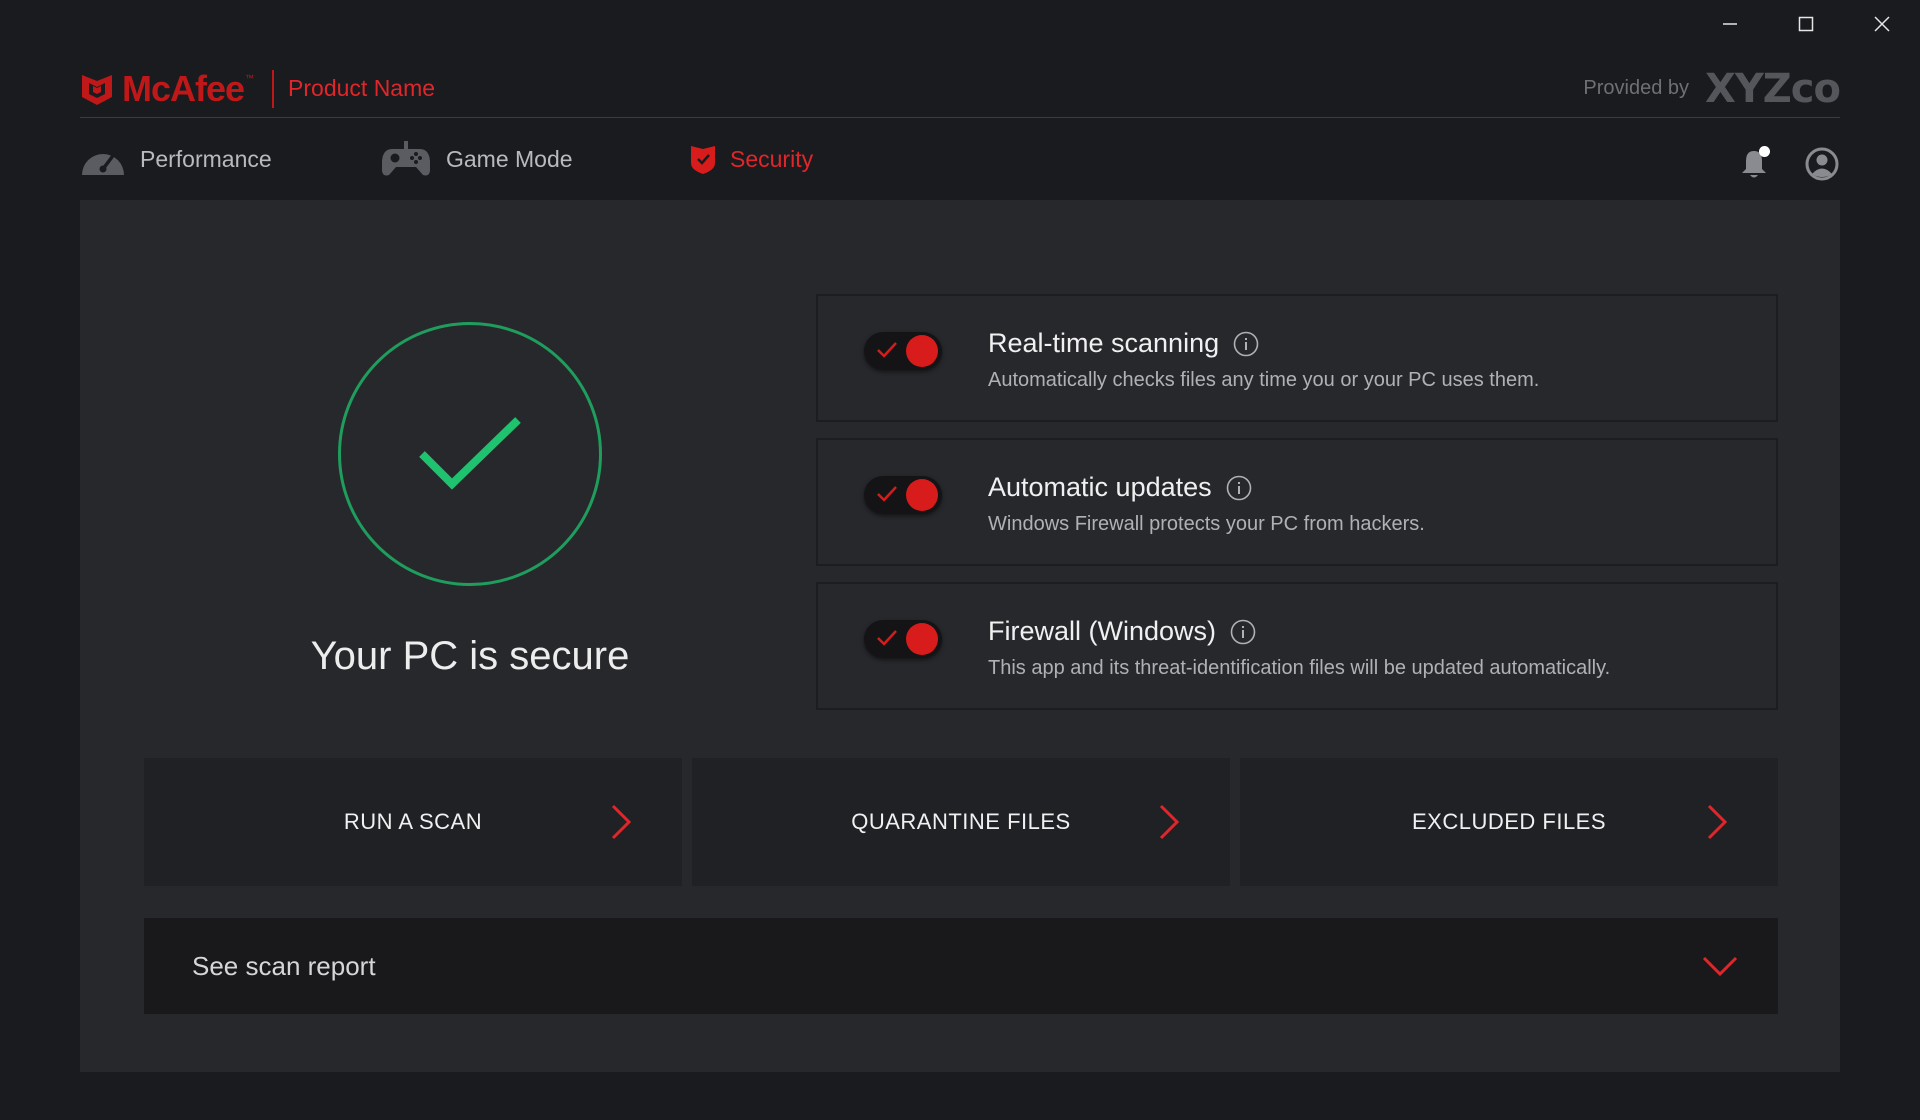  Describe the element at coordinates (206, 158) in the screenshot. I see `tab-performance-label: Performance` at that location.